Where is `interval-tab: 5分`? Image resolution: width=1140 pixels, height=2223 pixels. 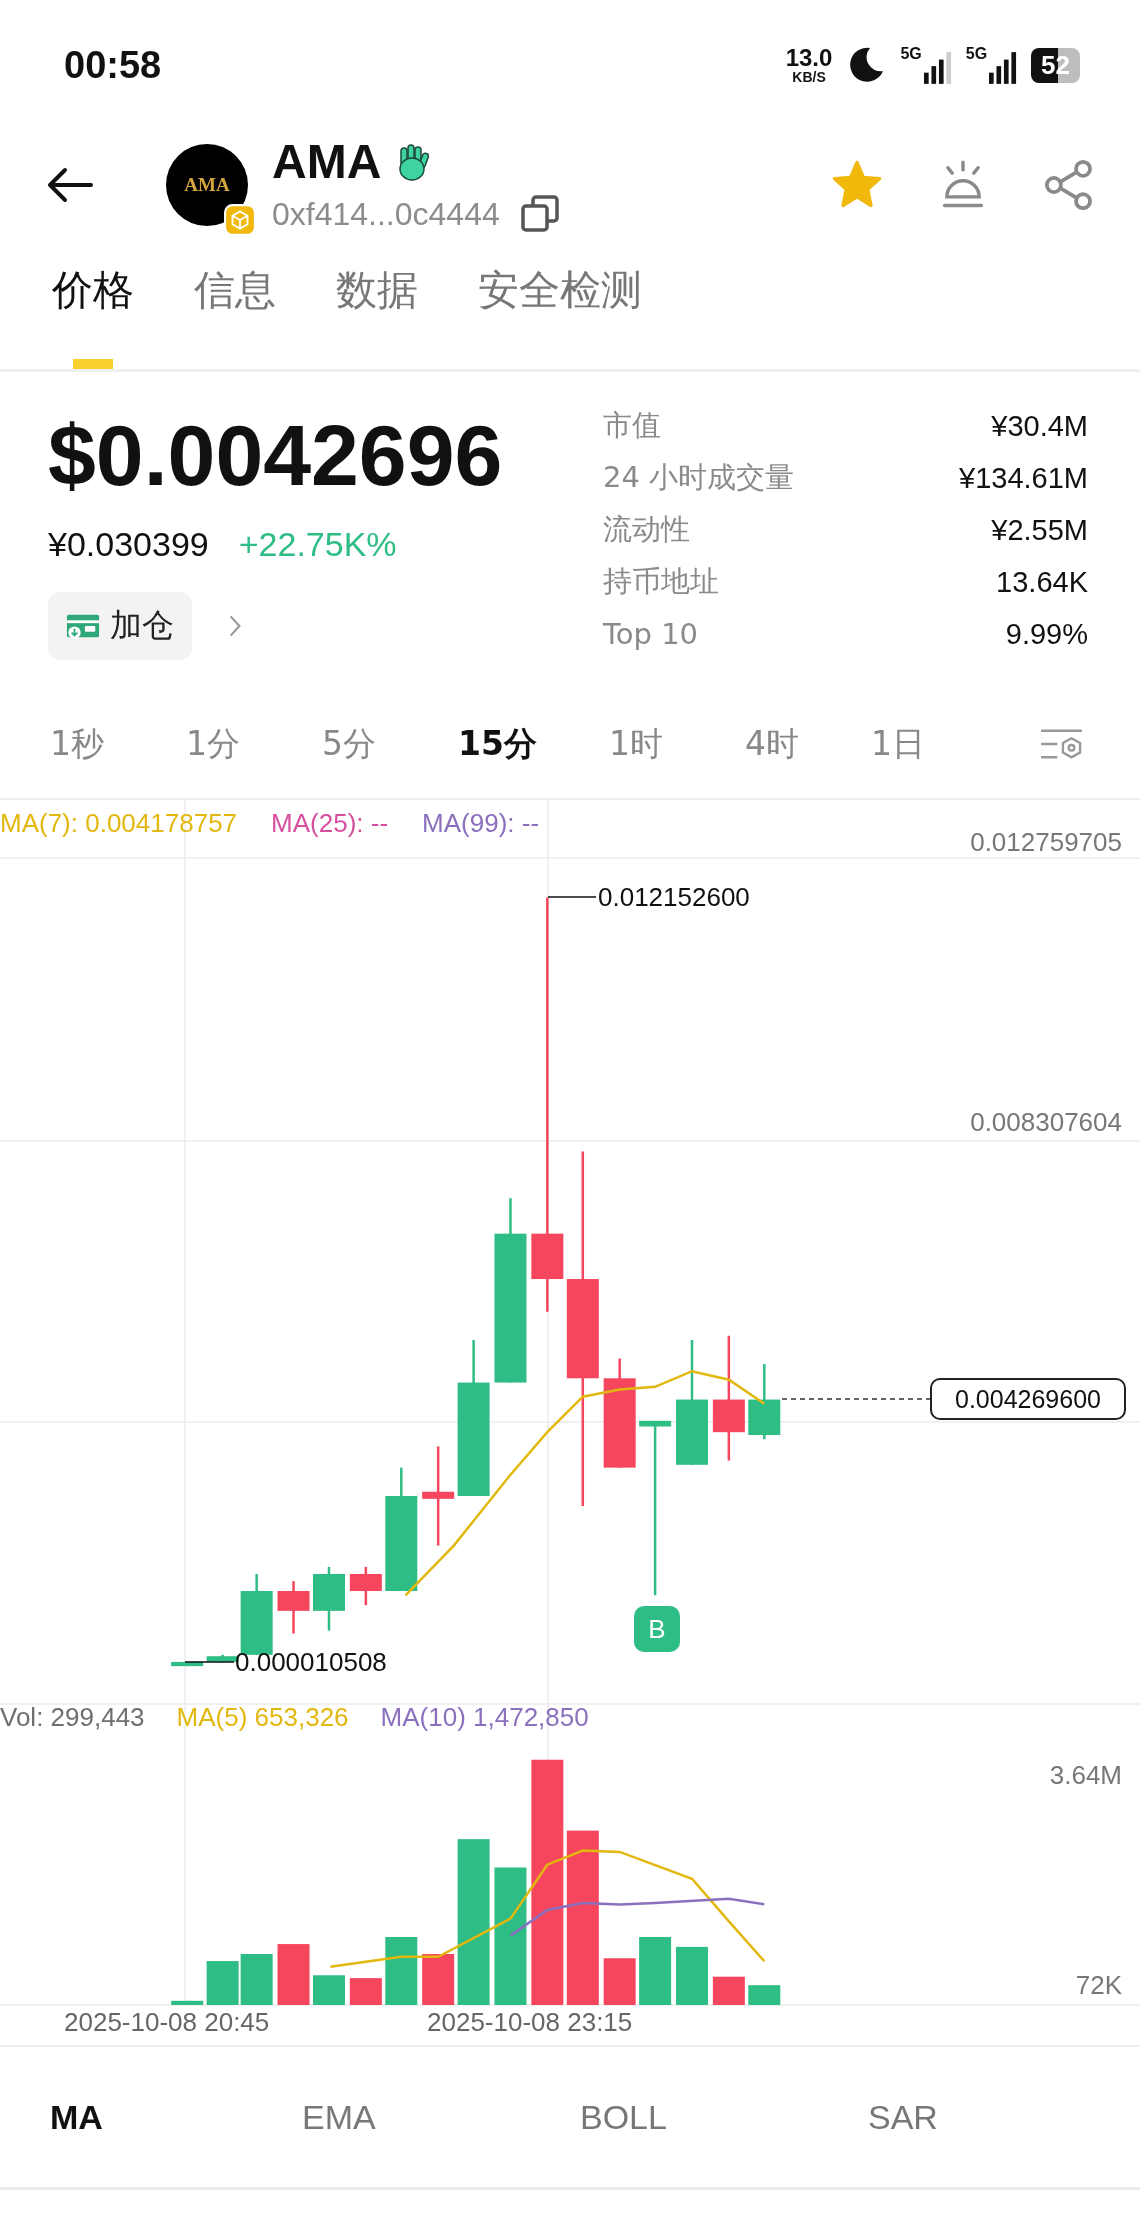
interval-tab: 5分 is located at coordinates (349, 744).